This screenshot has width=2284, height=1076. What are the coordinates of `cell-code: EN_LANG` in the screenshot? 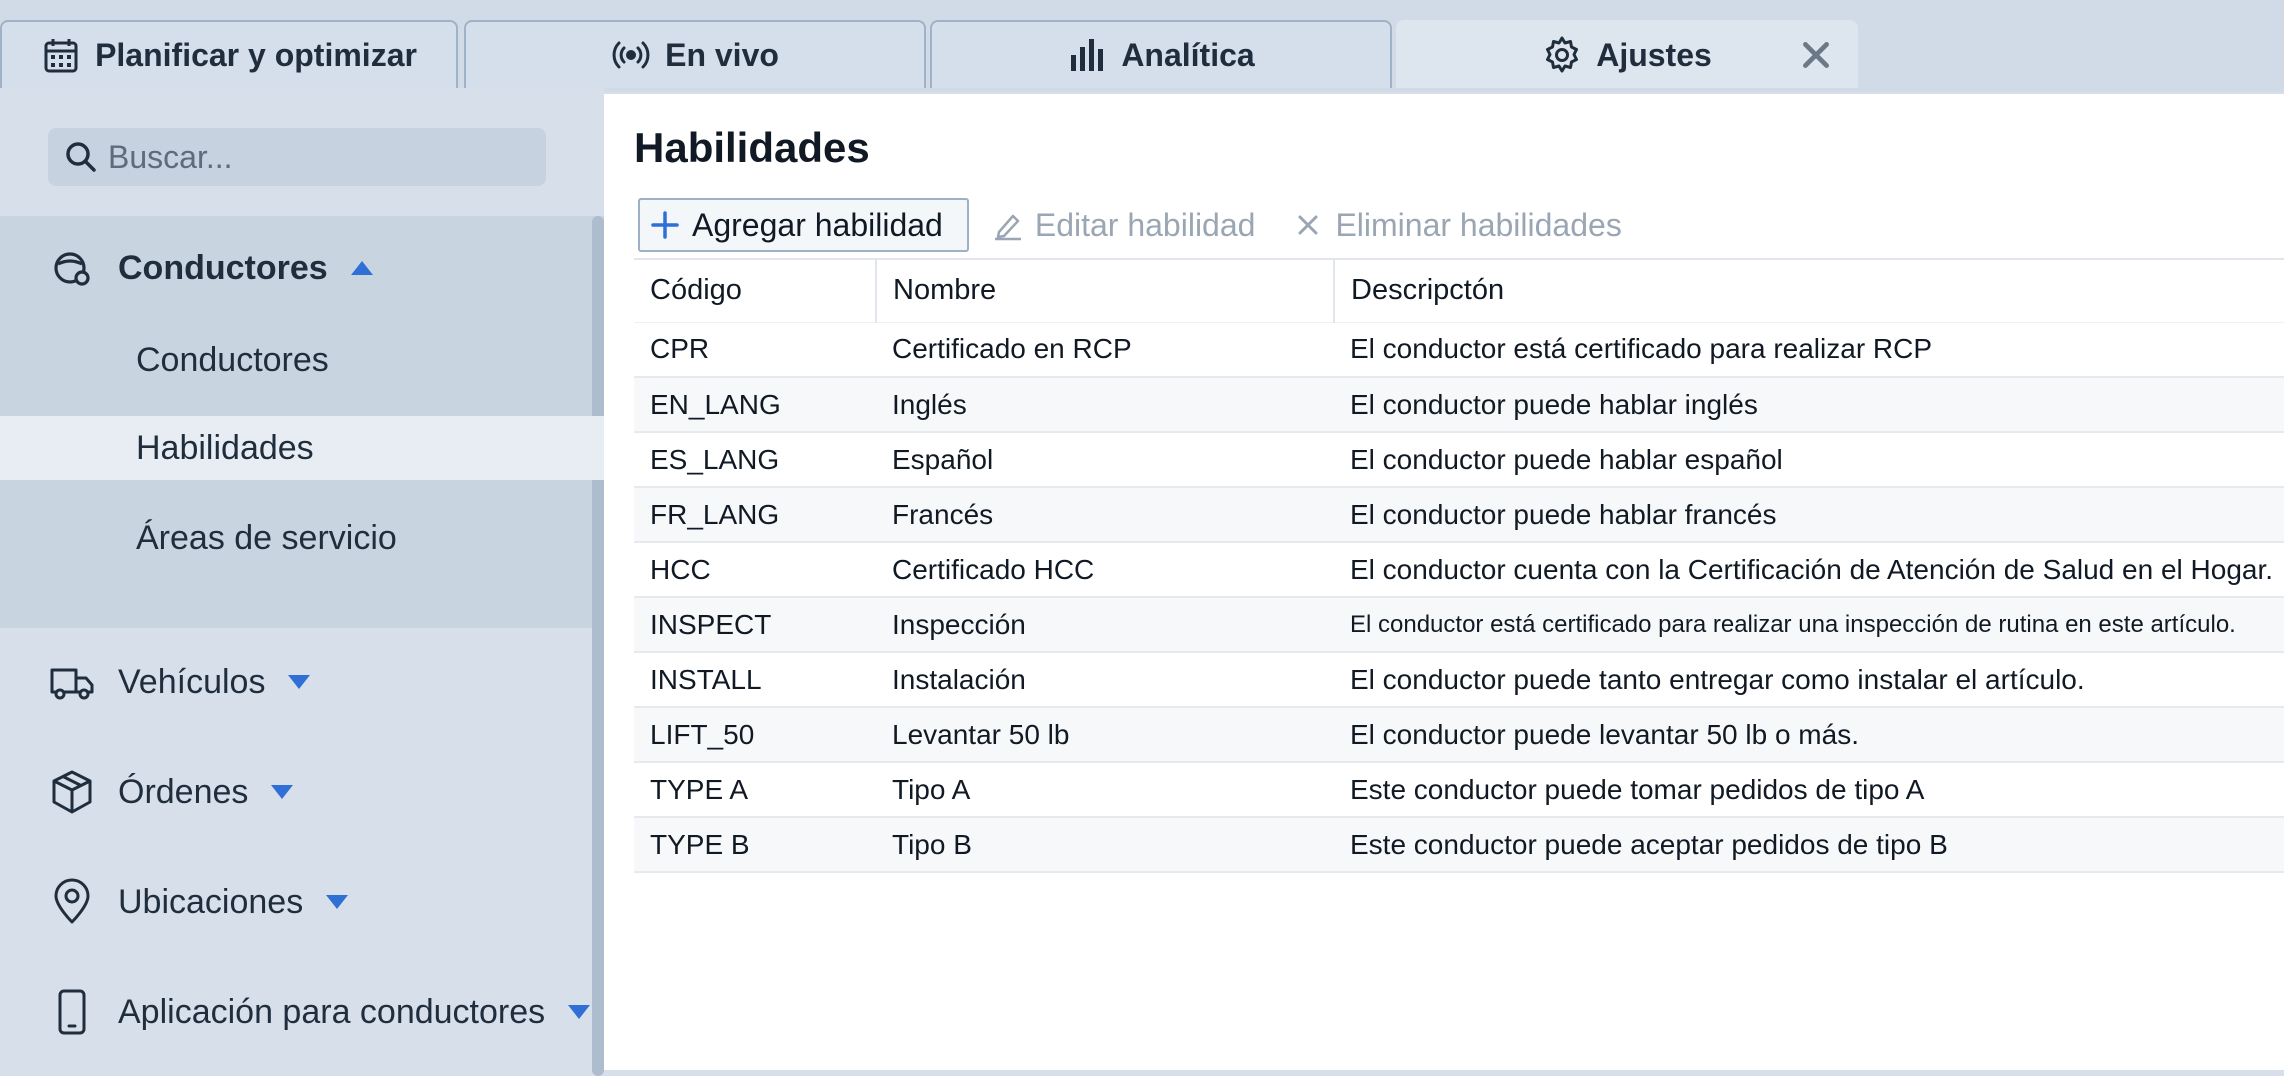 It's located at (755, 405).